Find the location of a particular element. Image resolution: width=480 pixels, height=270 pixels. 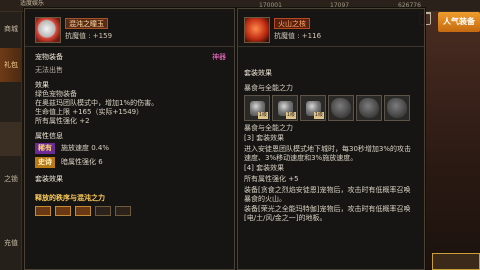

age-notice: 适度娱乐 is located at coordinates (32, 3).